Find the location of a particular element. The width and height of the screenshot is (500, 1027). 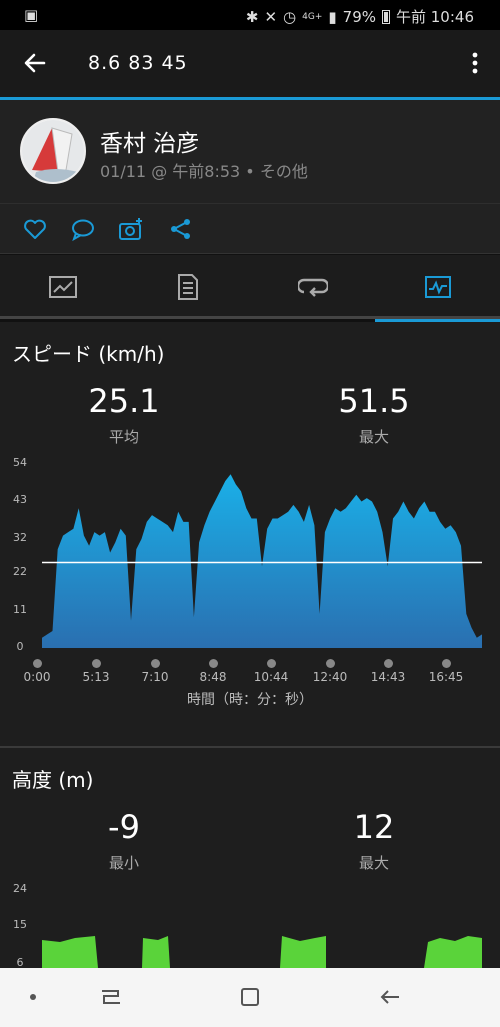

heart-icon is located at coordinates (35, 229).